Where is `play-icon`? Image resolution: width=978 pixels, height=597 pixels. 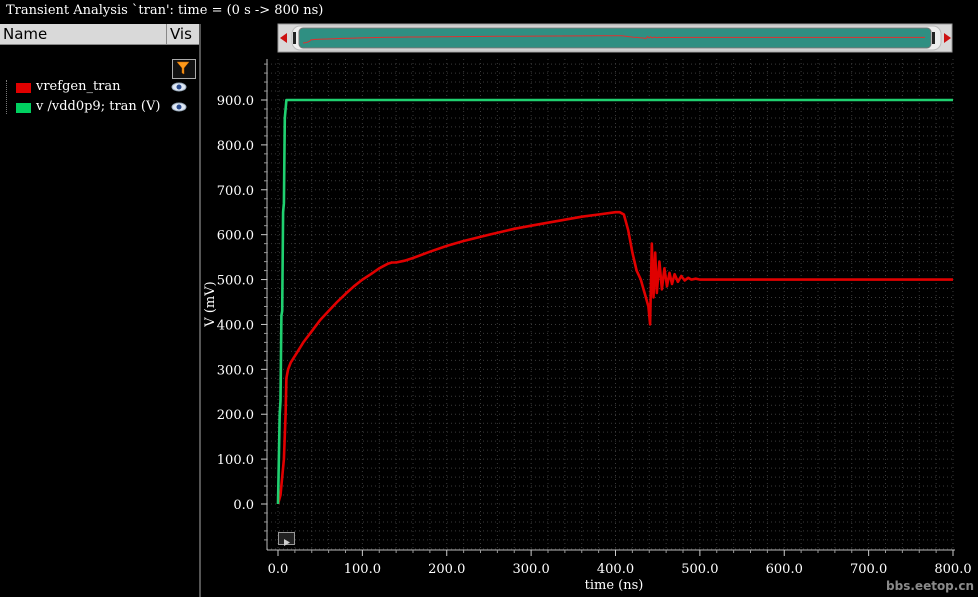 play-icon is located at coordinates (287, 542).